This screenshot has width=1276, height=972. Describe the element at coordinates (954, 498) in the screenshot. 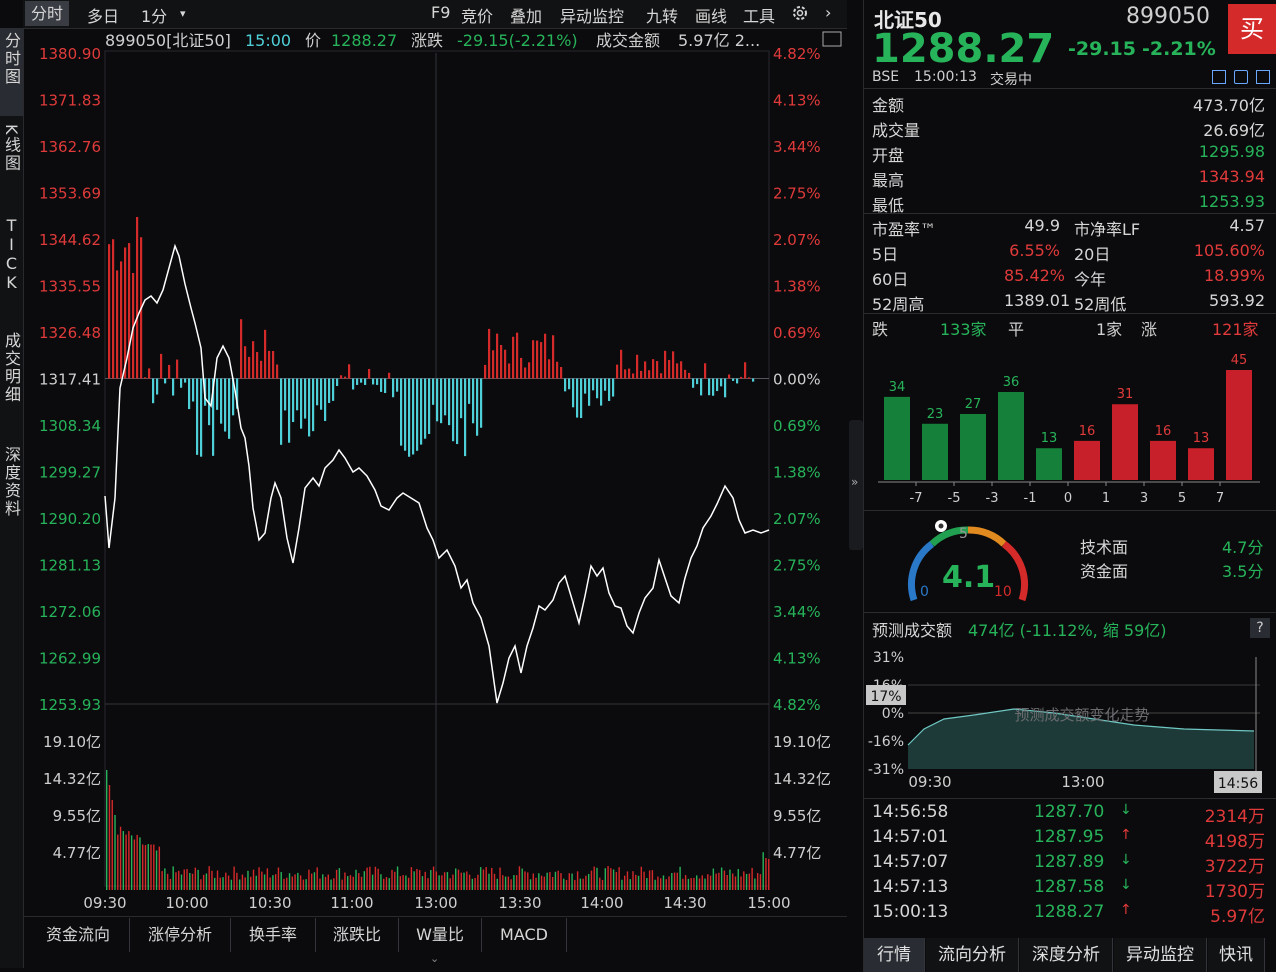

I see `distribution-tick-label: -5` at that location.